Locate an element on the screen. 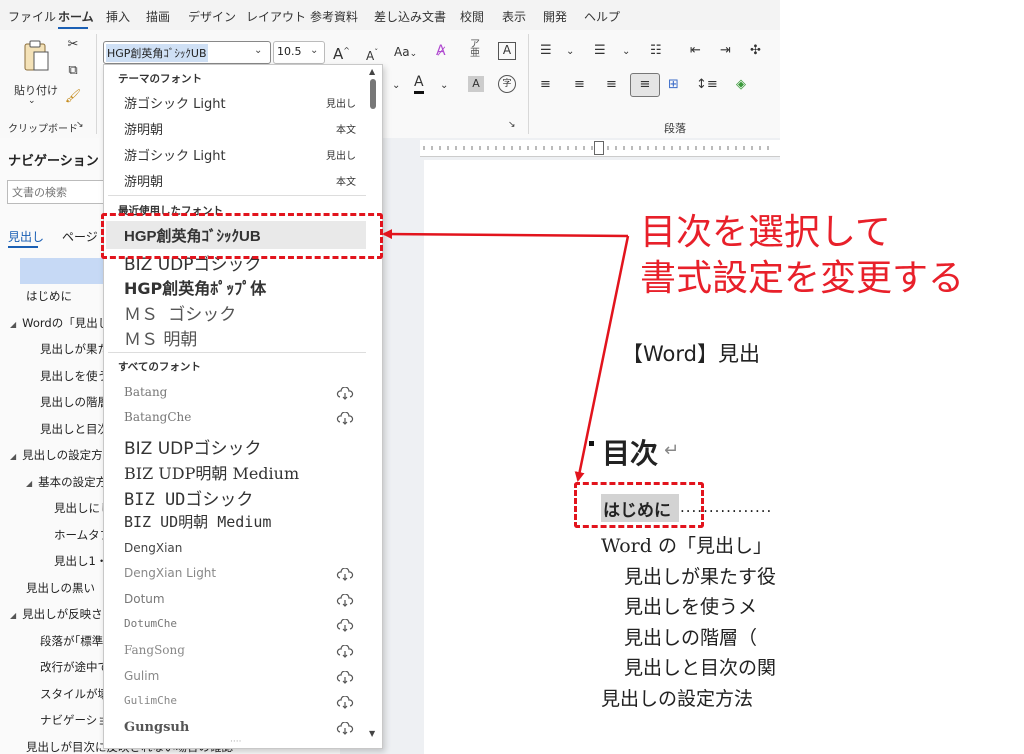 This screenshot has height=754, width=1024. callout-line-2: 書式設定を変更する is located at coordinates (802, 278).